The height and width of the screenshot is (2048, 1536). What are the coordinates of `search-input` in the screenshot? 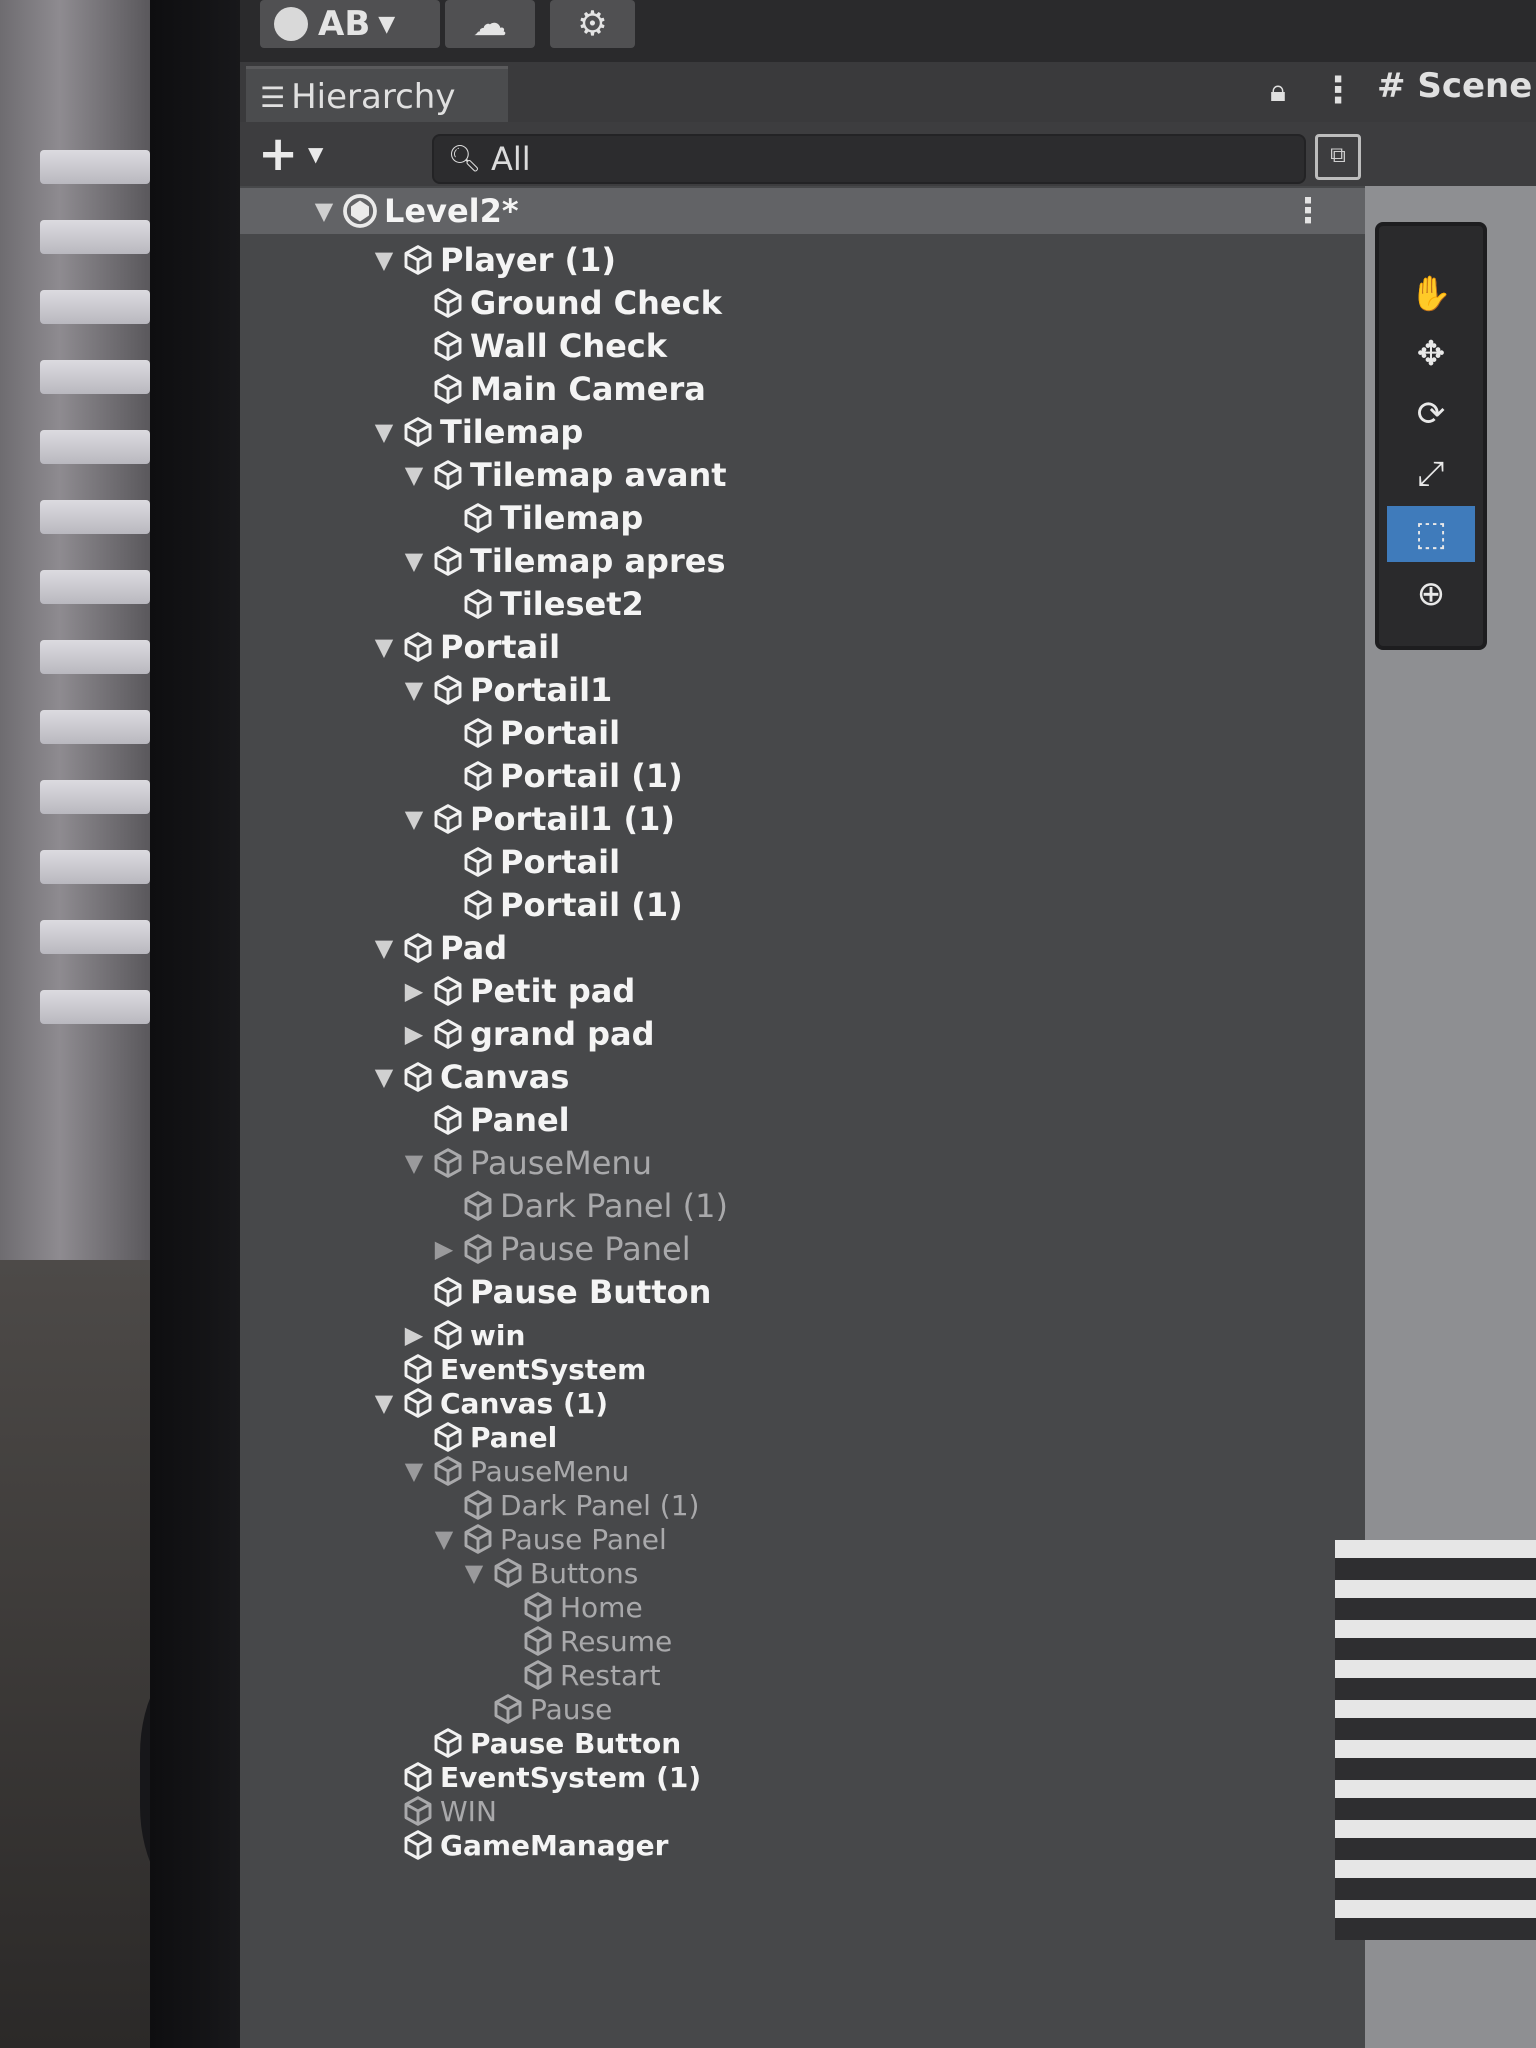 It's located at (841, 159).